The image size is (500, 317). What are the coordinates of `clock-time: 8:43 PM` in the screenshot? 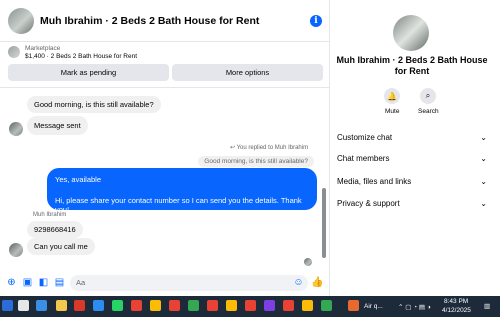 It's located at (456, 301).